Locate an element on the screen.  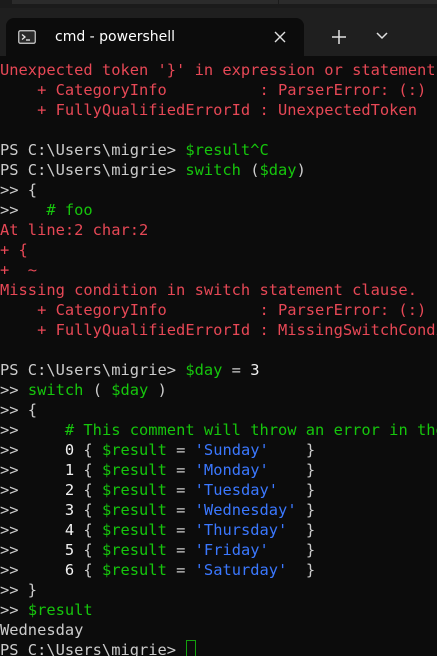
terminal-line: >> 5 { $result = 'Friday' } is located at coordinates (218, 550).